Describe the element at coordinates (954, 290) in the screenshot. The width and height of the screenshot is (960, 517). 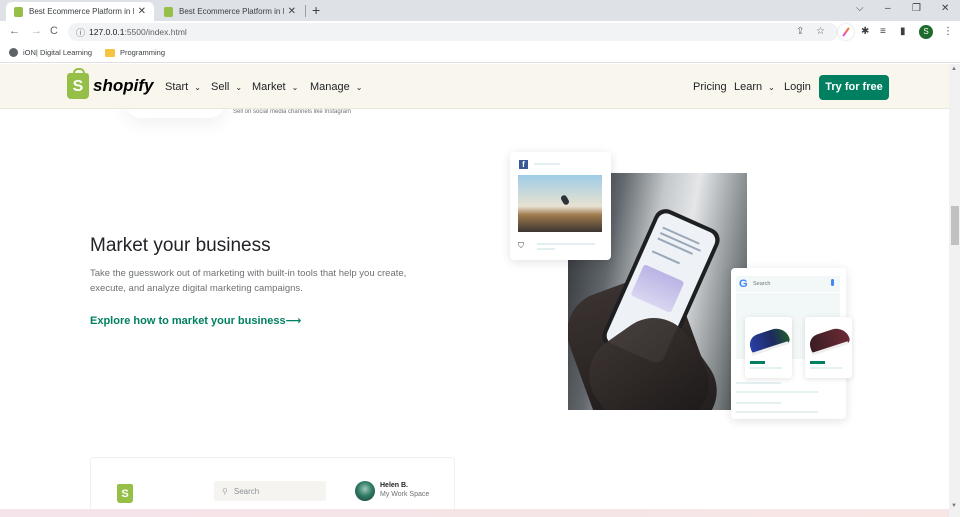
I see `page-scrollbar: ▲ ▼` at that location.